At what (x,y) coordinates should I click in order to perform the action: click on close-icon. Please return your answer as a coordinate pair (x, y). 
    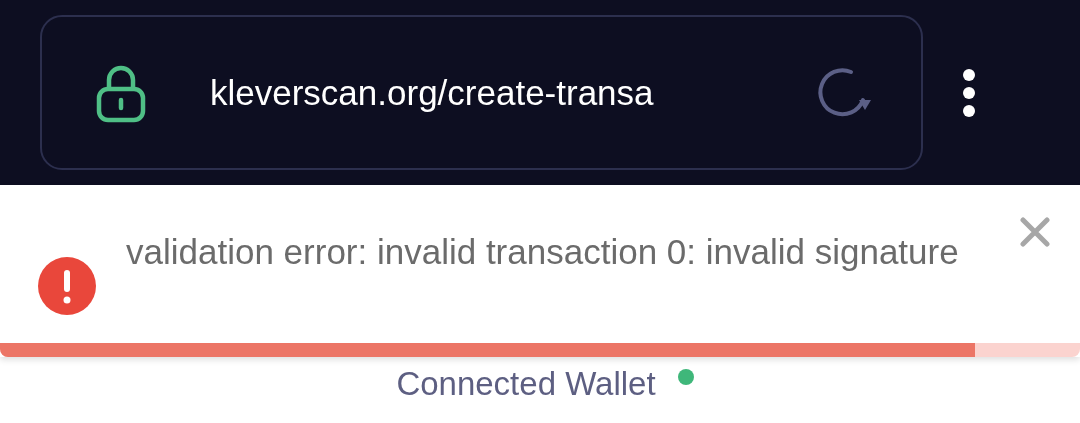
    Looking at the image, I should click on (1035, 232).